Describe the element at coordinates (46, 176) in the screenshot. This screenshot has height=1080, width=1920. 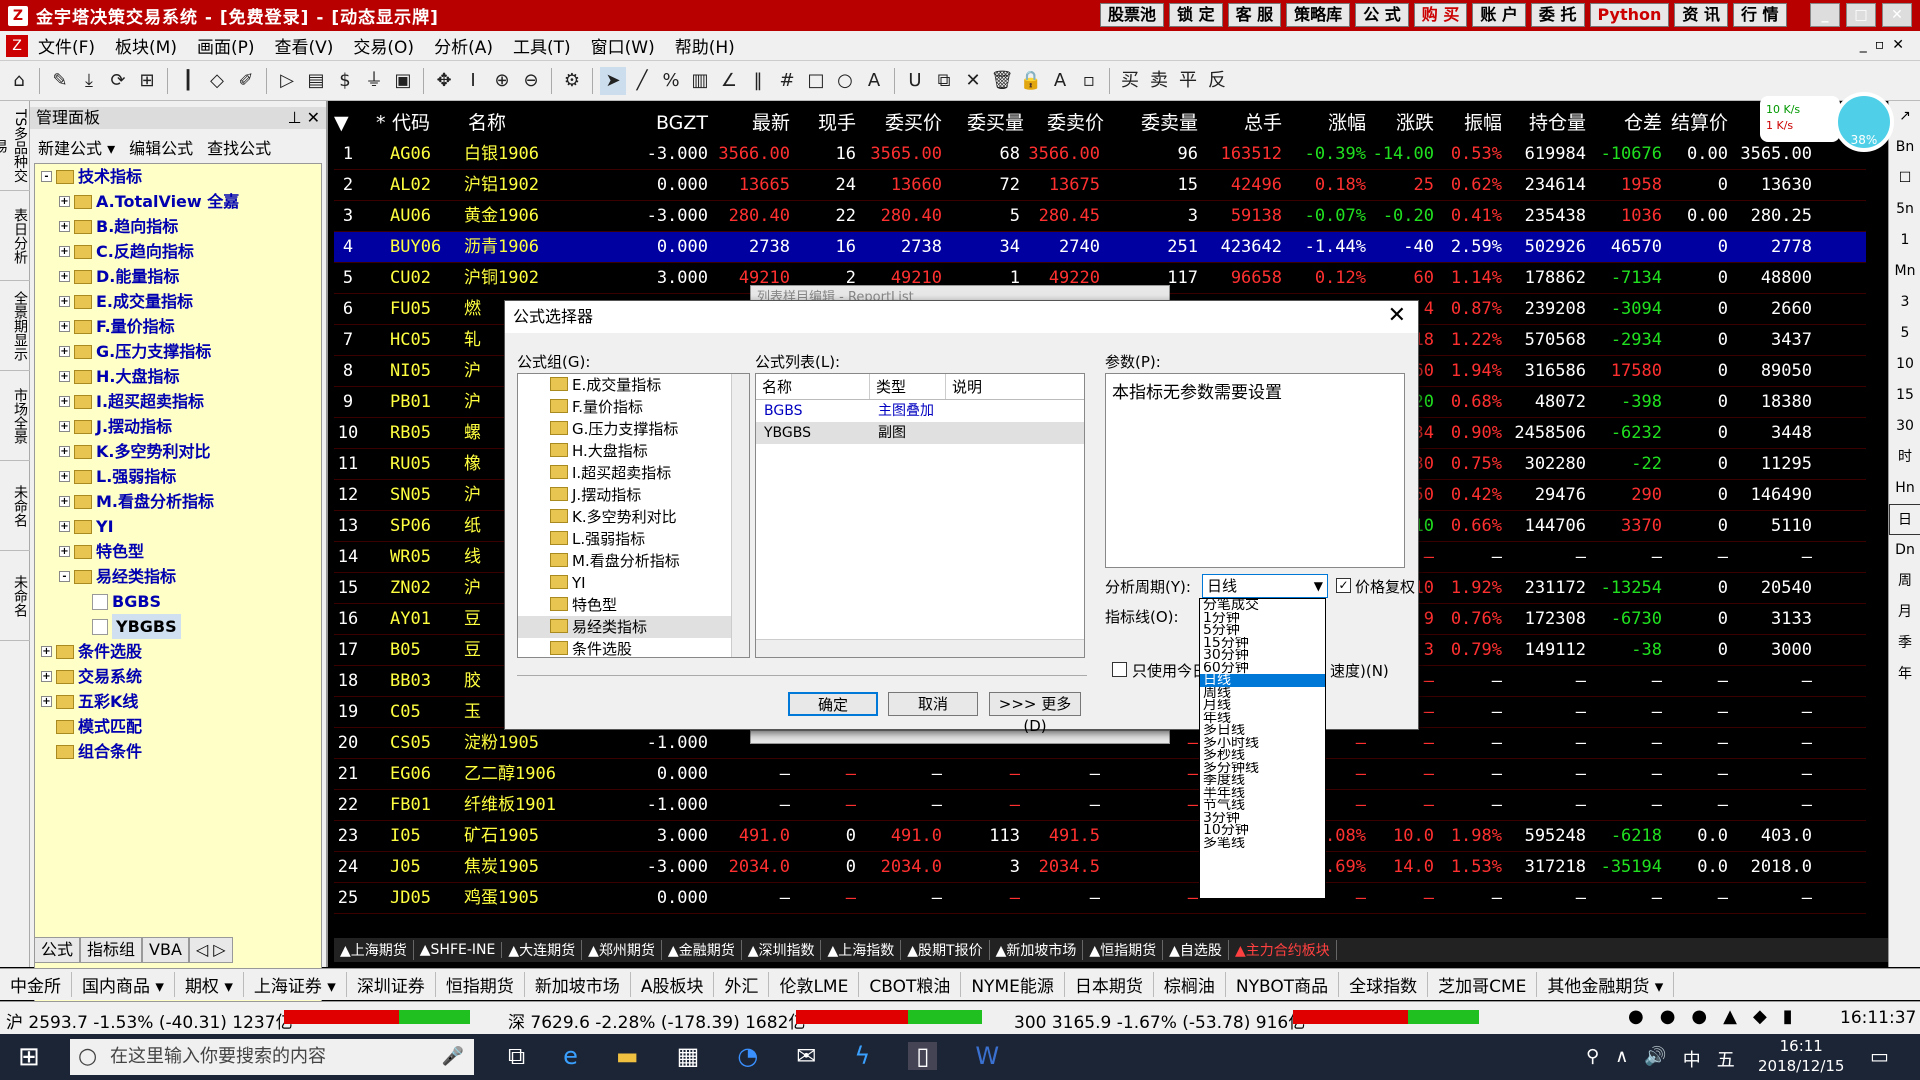
I see `expand-toggle-icon: -` at that location.